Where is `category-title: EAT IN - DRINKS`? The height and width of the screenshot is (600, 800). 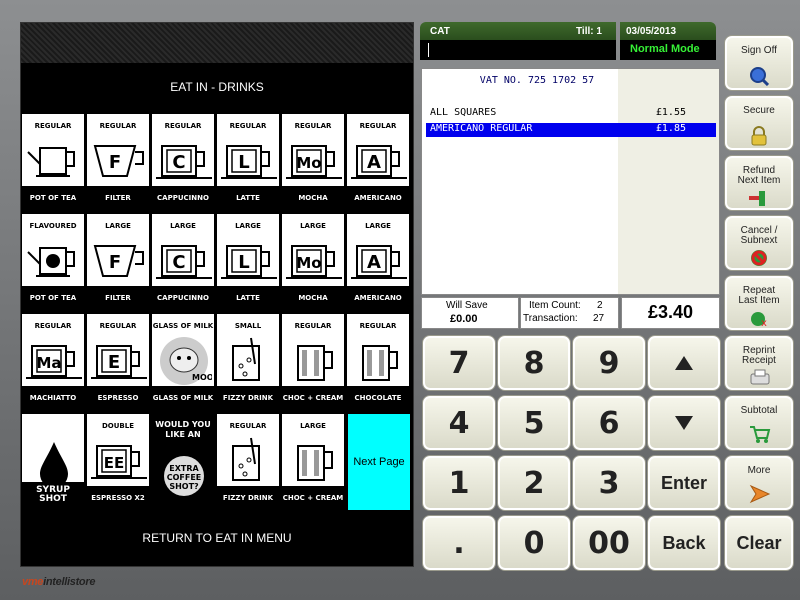 category-title: EAT IN - DRINKS is located at coordinates (217, 87).